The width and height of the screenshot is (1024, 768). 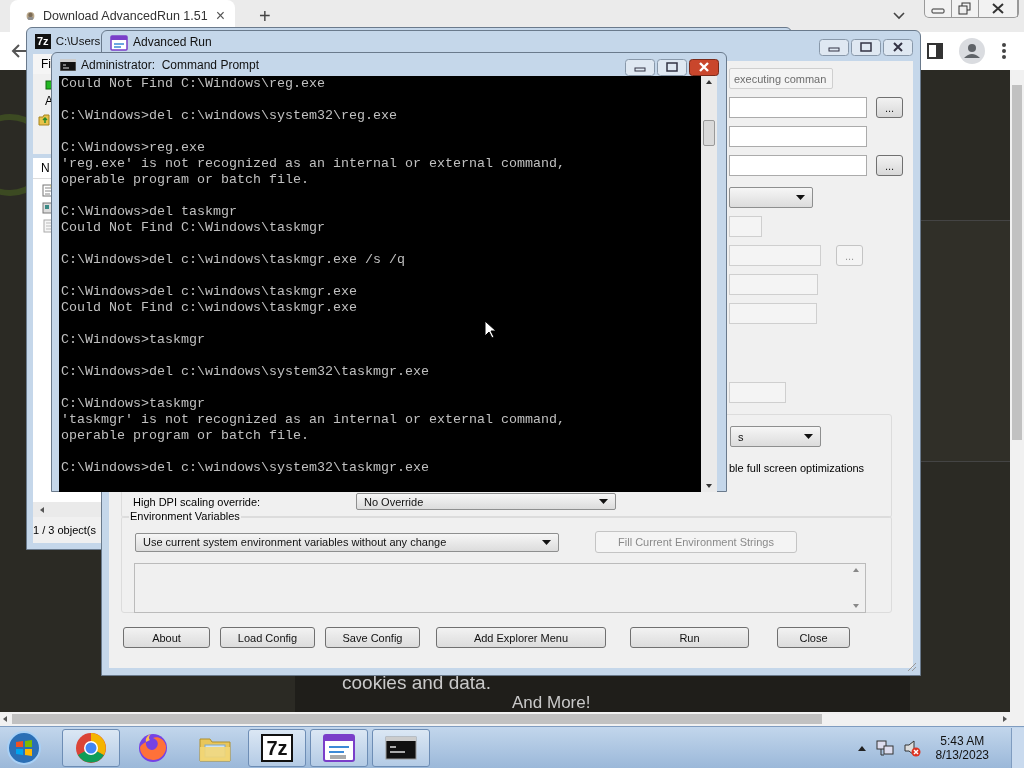 I want to click on field-label: High DPI scaling override:, so click(x=197, y=501).